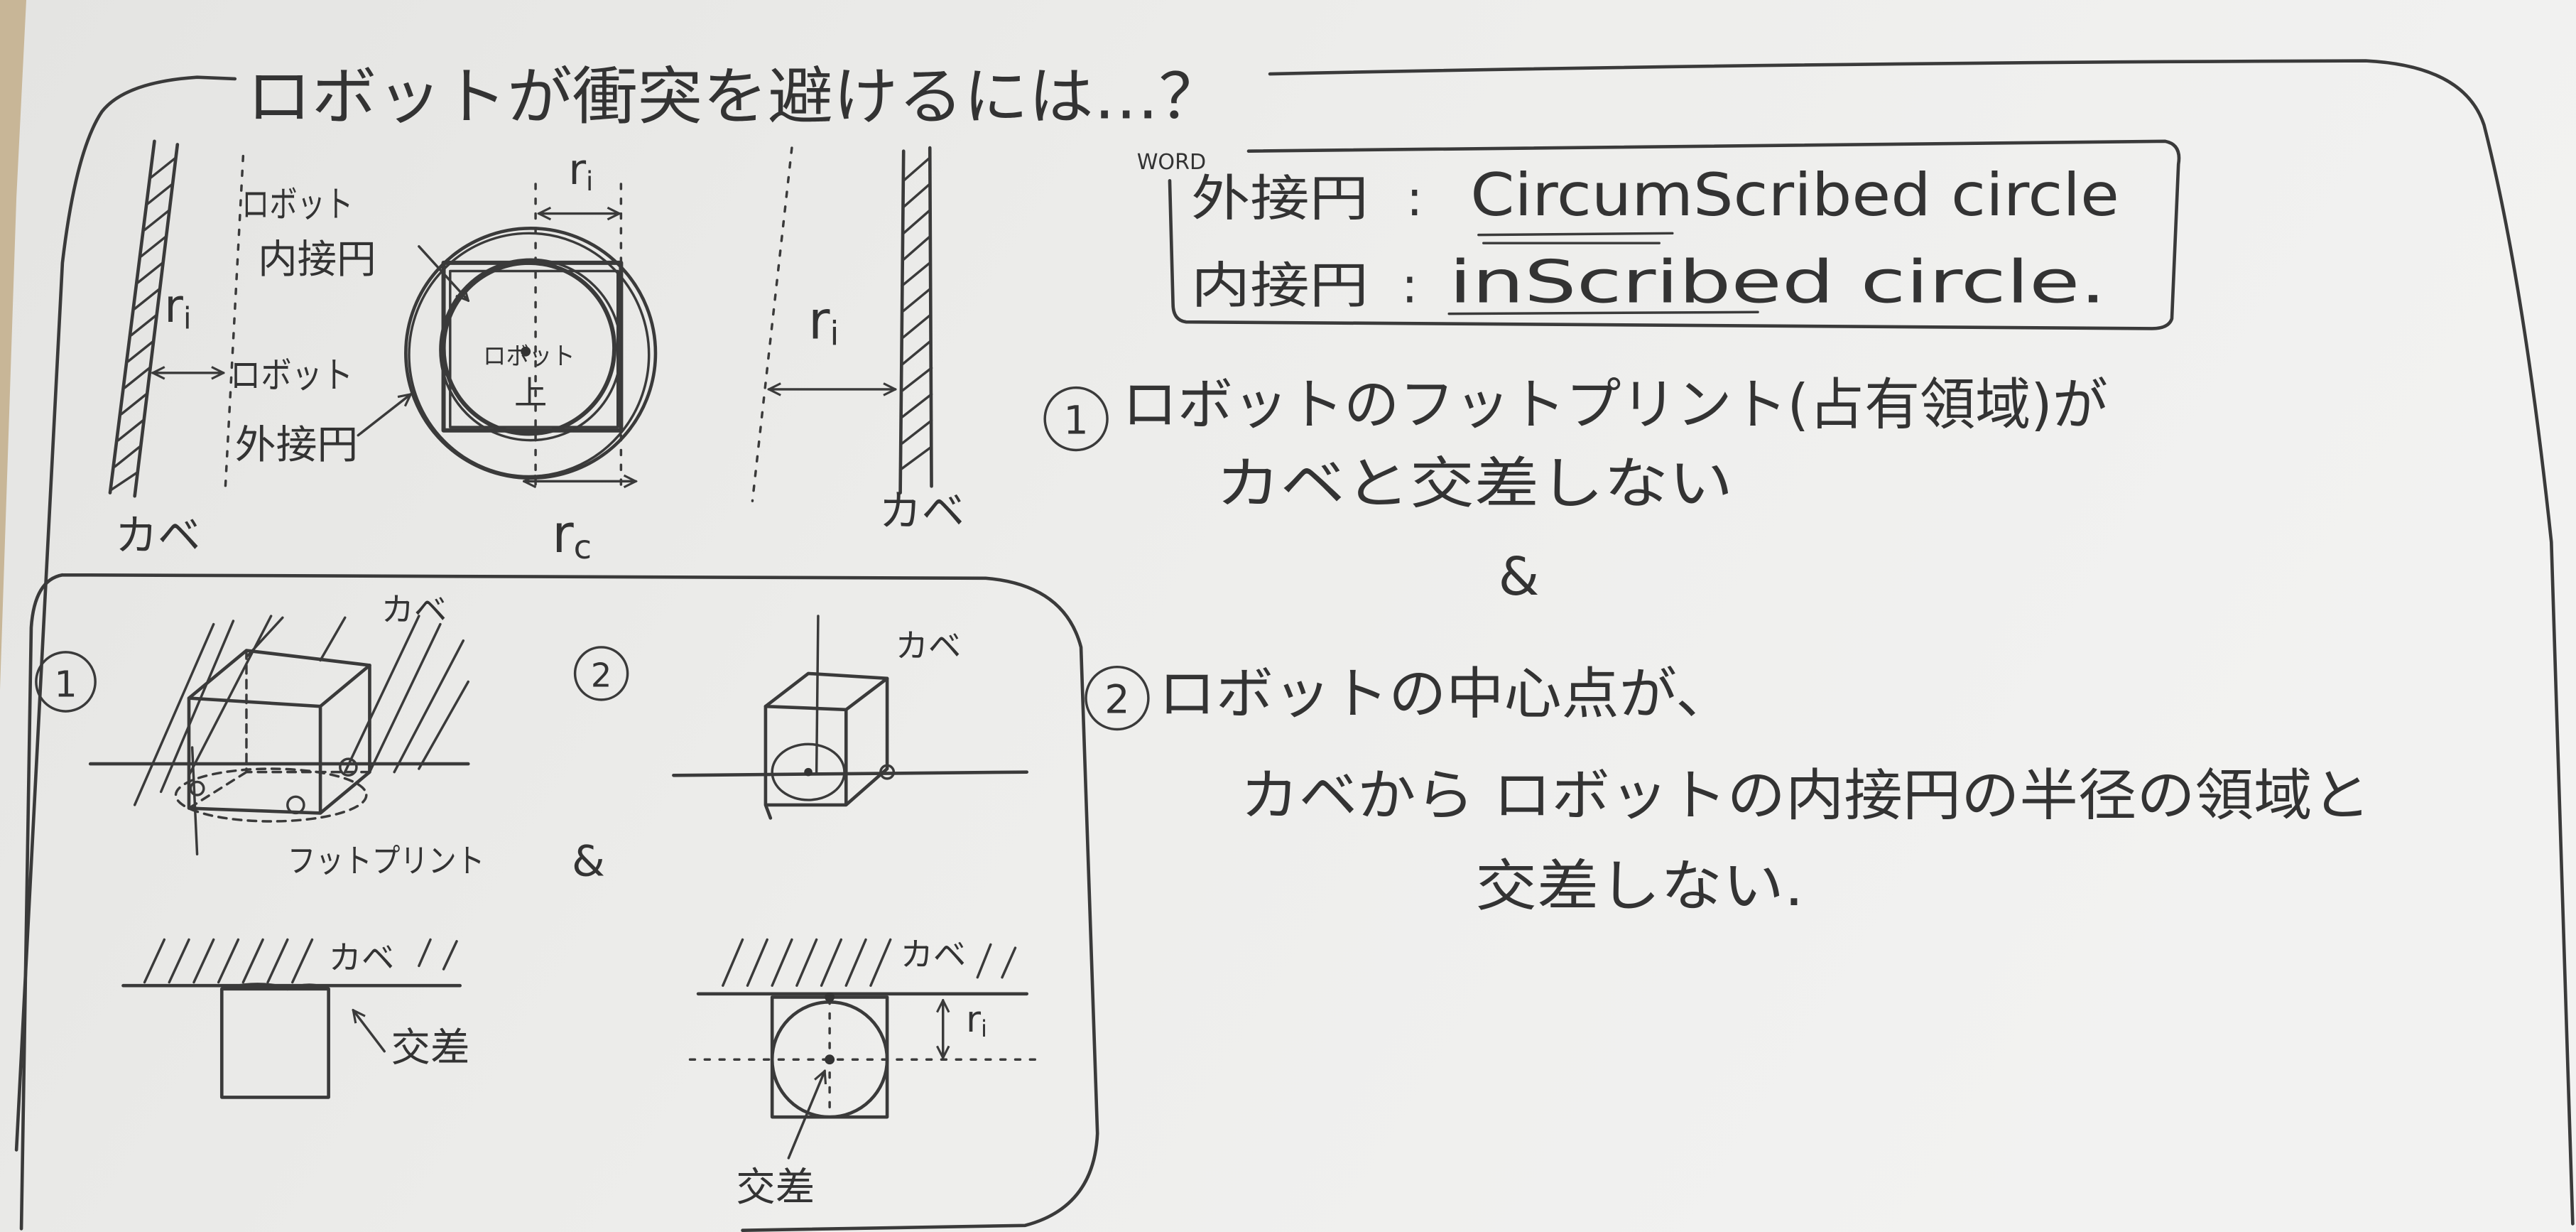 This screenshot has height=1232, width=2576. Describe the element at coordinates (1075, 420) in the screenshot. I see `condition-one-marker: 1` at that location.